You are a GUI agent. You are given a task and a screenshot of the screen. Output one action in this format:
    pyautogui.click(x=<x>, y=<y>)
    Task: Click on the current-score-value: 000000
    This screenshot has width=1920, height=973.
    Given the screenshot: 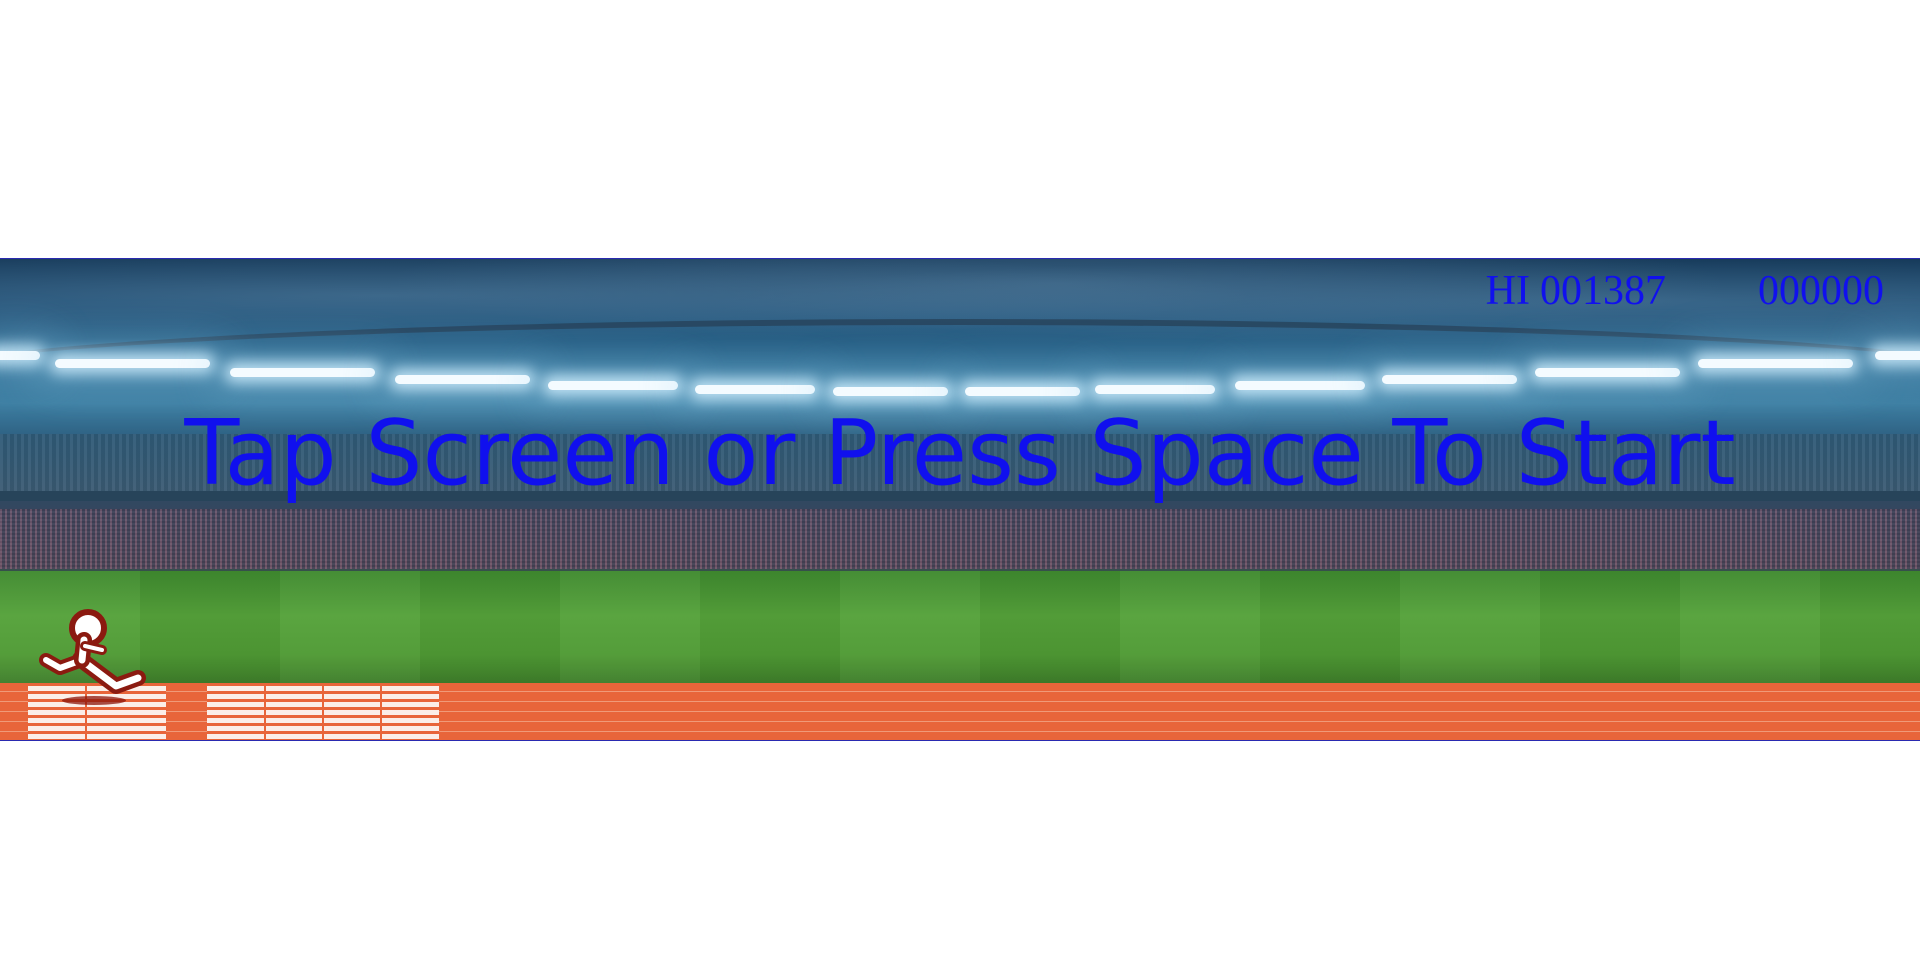 What is the action you would take?
    pyautogui.click(x=1821, y=291)
    